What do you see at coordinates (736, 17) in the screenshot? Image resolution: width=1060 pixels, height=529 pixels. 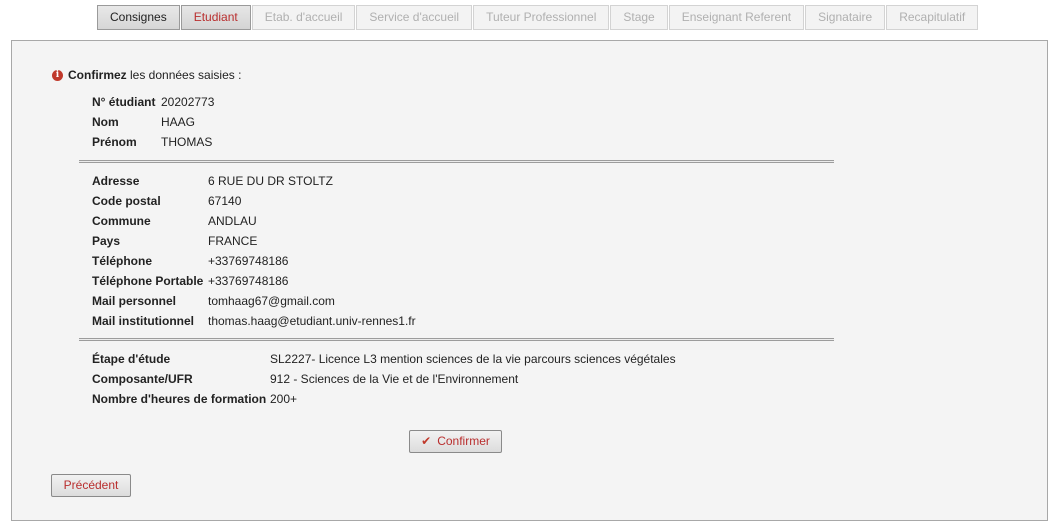 I see `tab-enseignant-referent: Enseignant Referent` at bounding box center [736, 17].